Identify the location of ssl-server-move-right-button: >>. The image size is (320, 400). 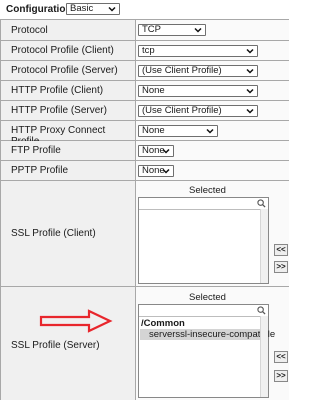
(281, 376).